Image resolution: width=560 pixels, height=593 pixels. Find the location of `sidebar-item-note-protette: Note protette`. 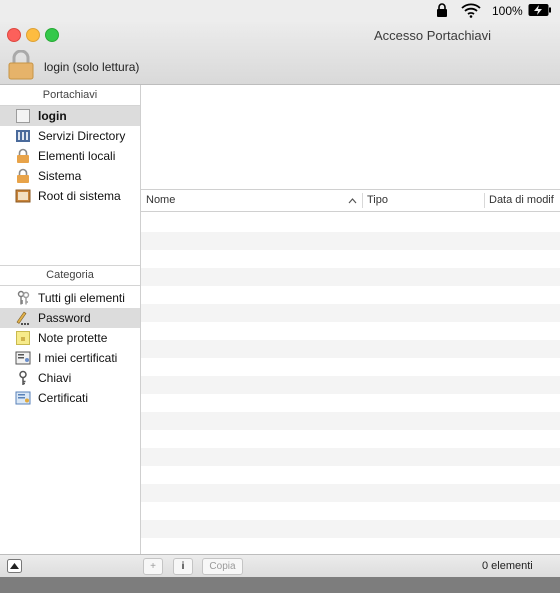

sidebar-item-note-protette: Note protette is located at coordinates (70, 338).